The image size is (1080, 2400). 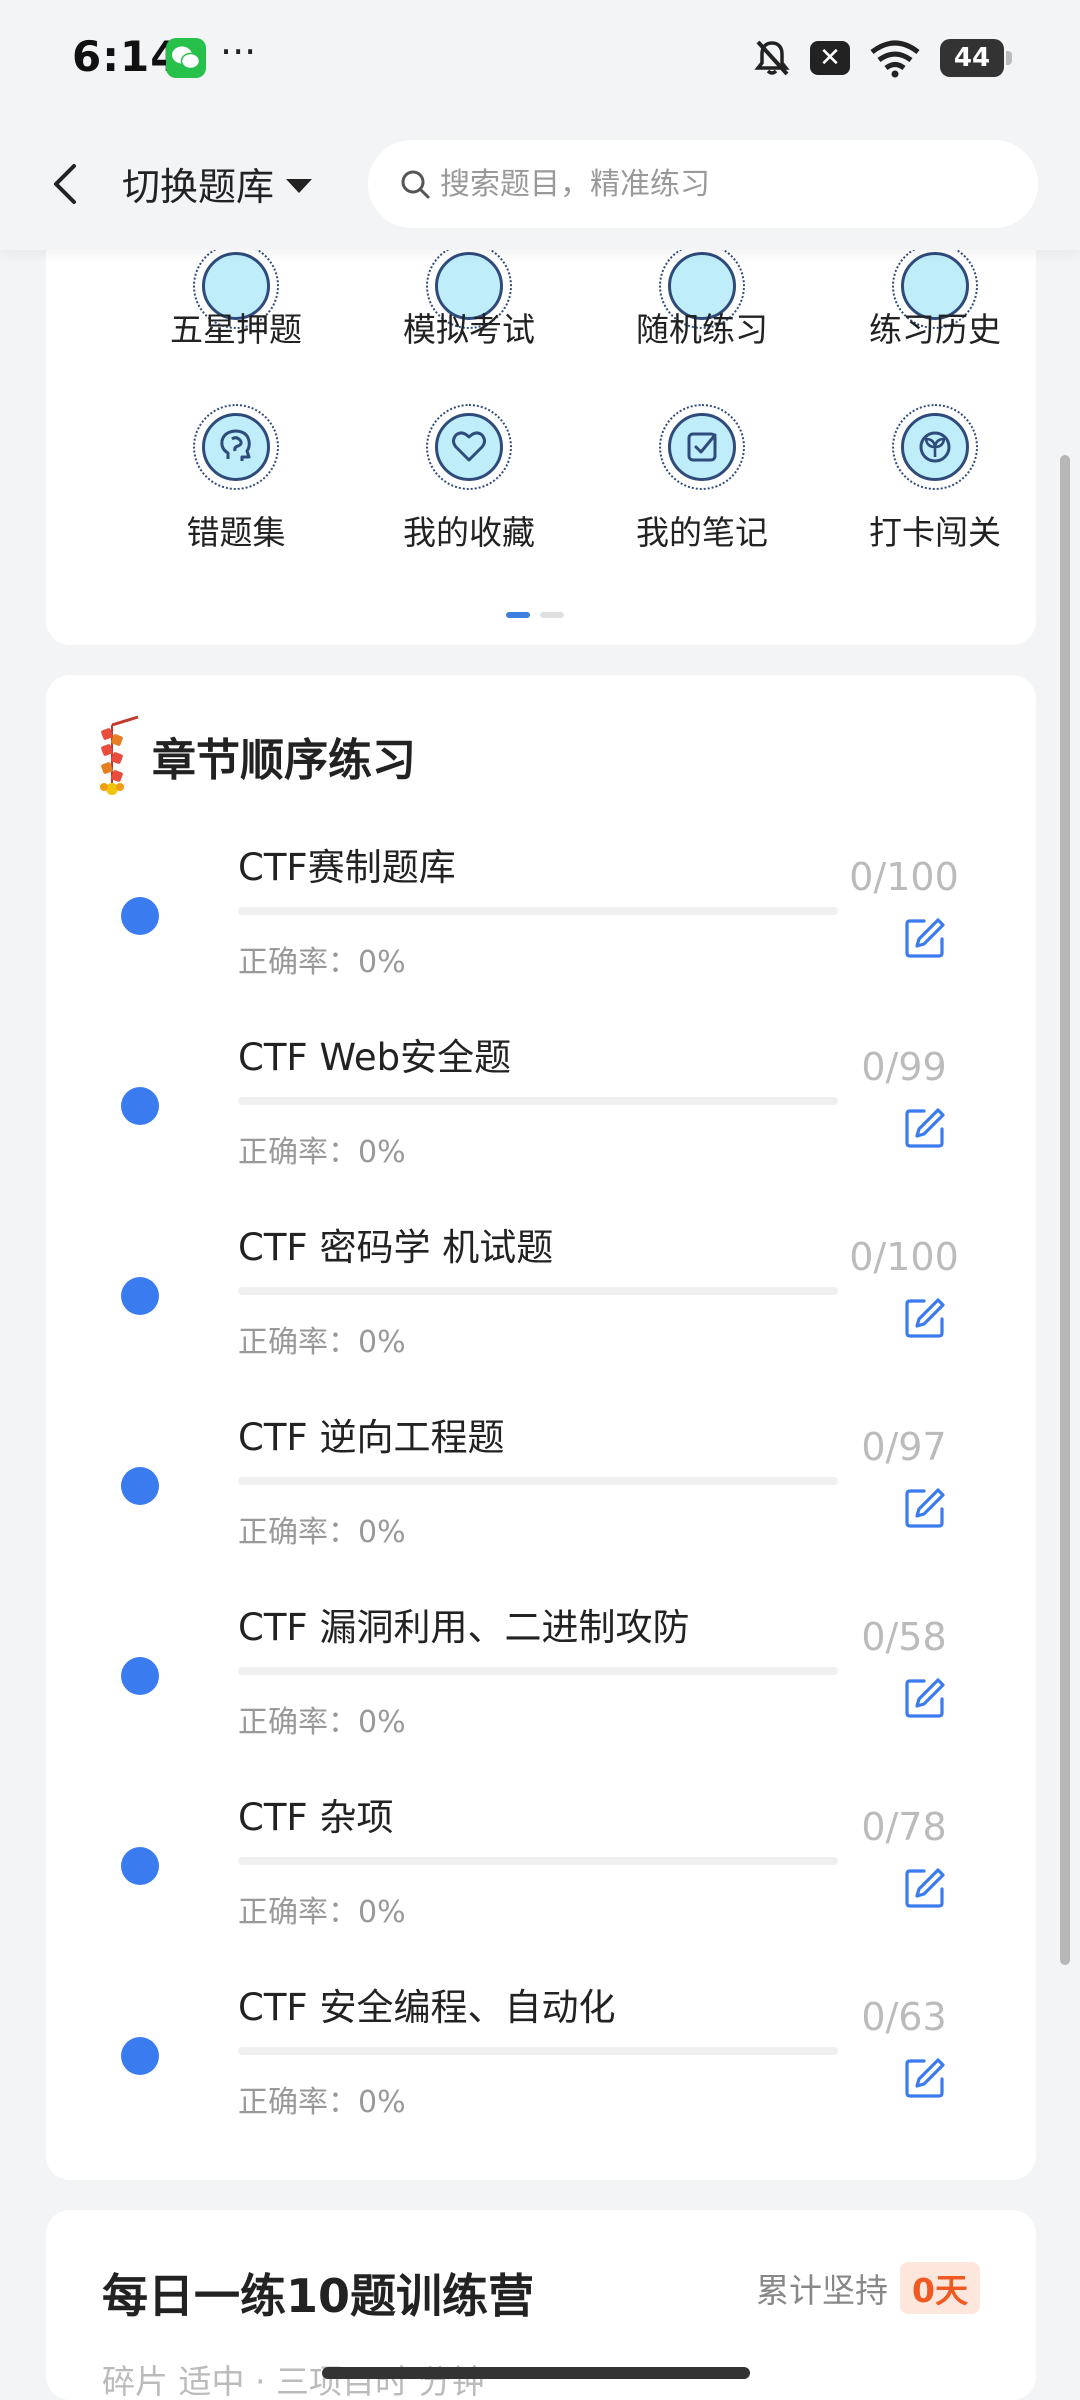 I want to click on home-indicator, so click(x=536, y=2373).